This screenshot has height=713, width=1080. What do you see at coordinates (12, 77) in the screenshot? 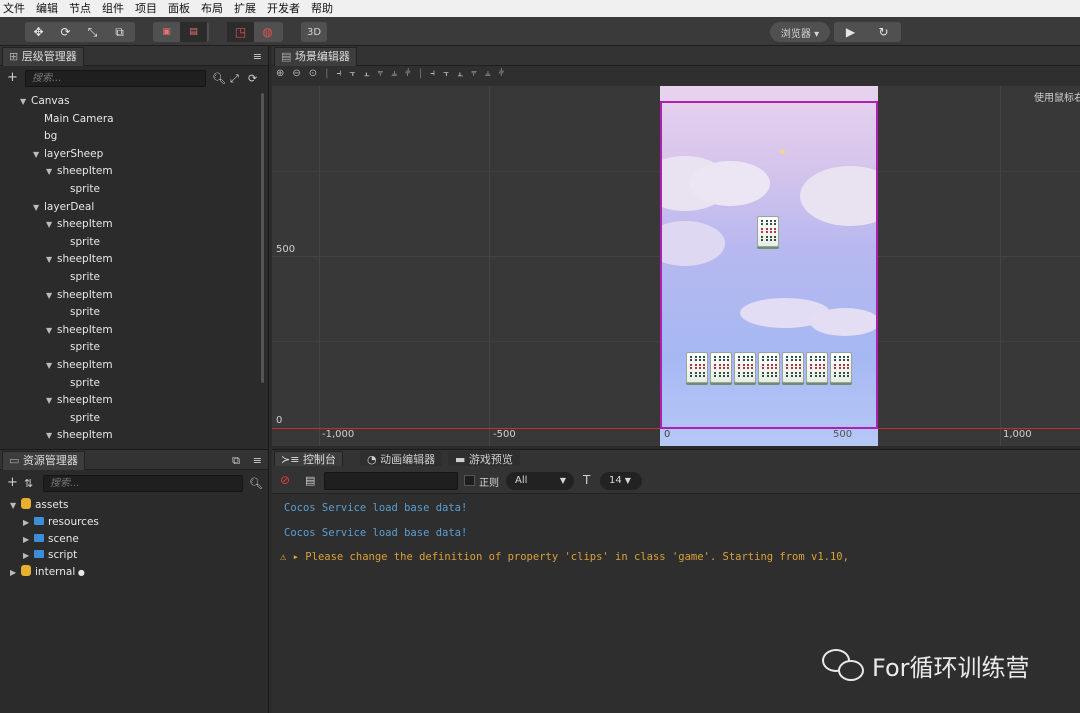
I see `add-node-icon: +` at bounding box center [12, 77].